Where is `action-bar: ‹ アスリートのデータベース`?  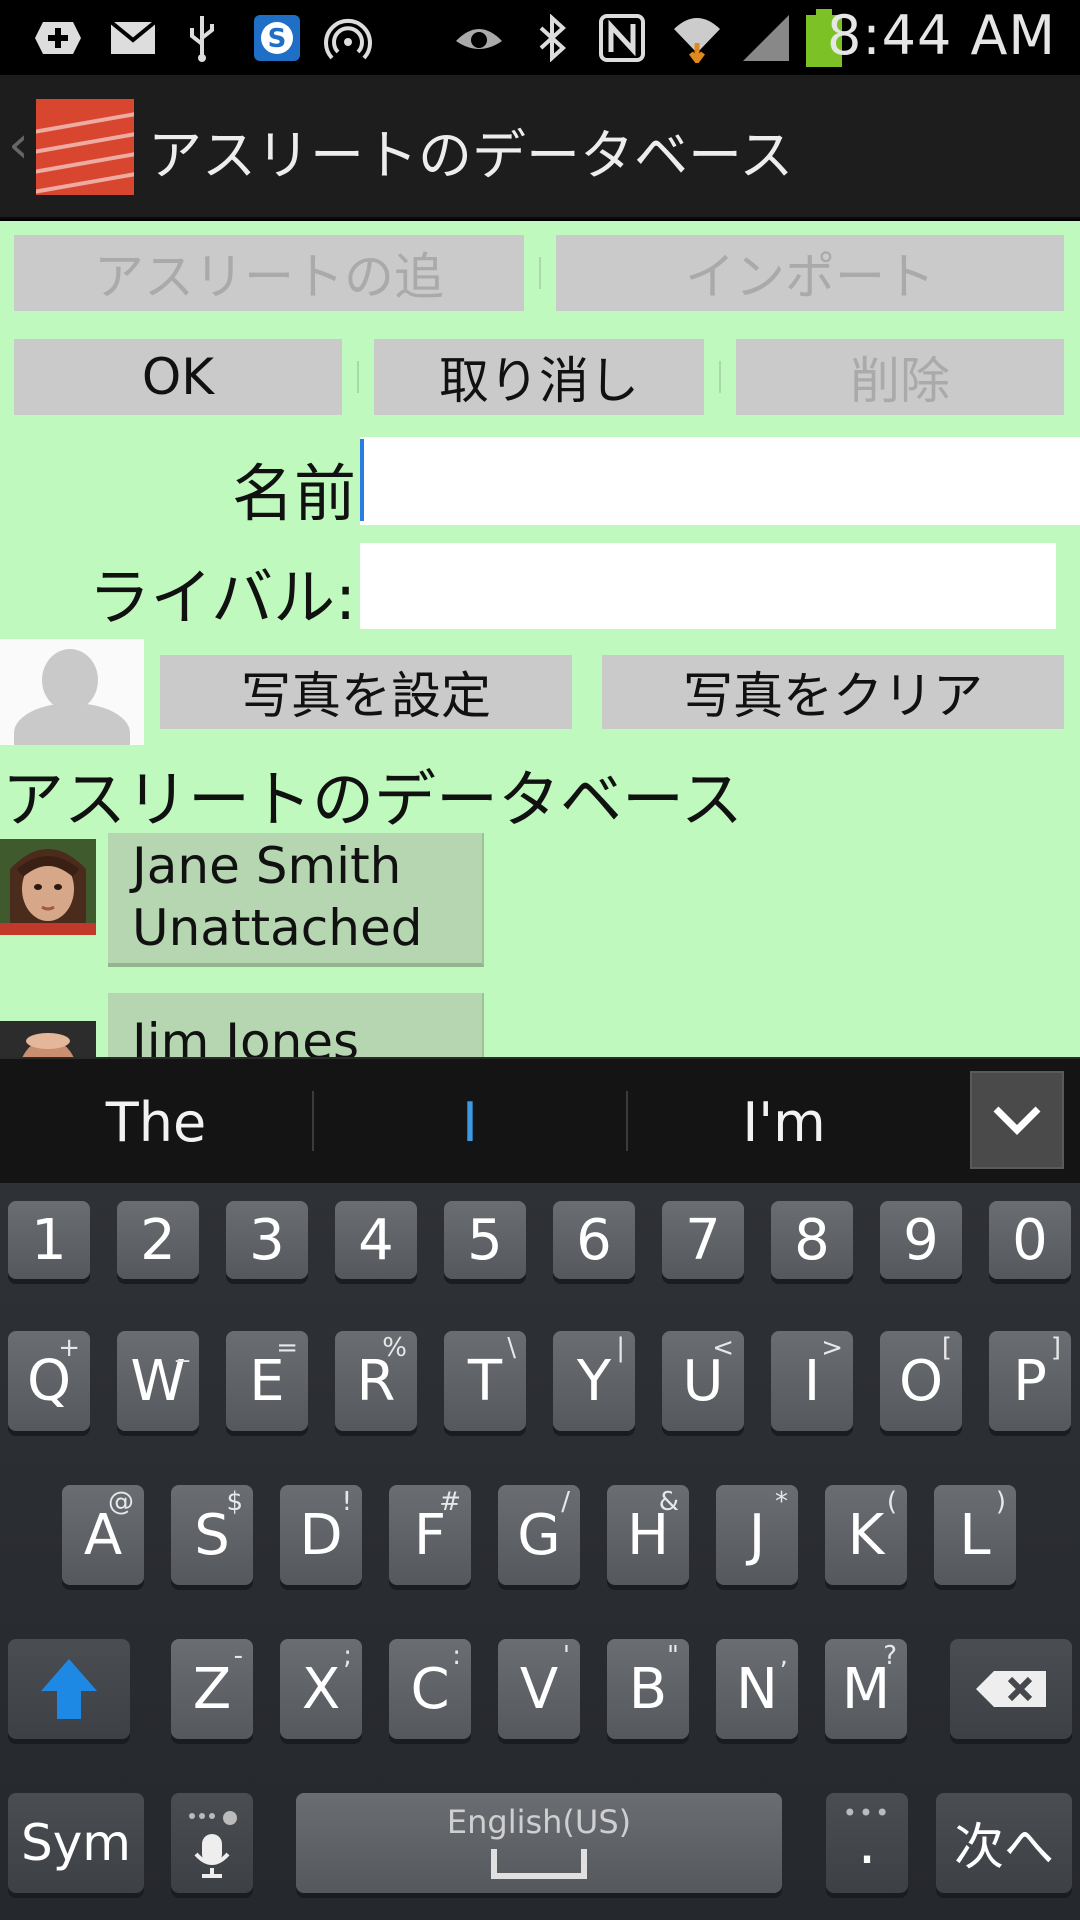
action-bar: ‹ アスリートのデータベース is located at coordinates (540, 147).